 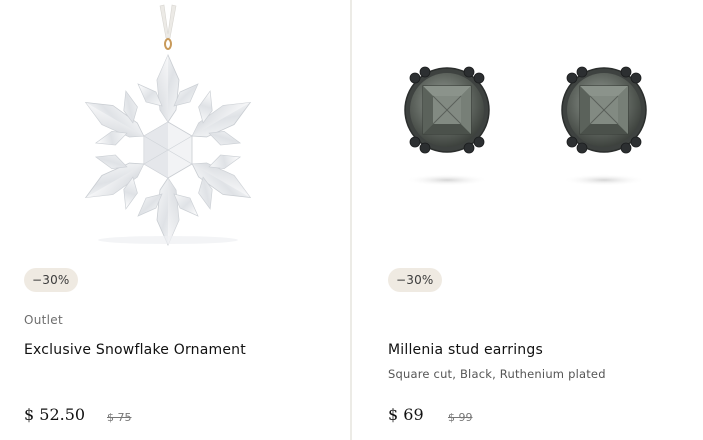 I want to click on product-category: Outlet, so click(x=43, y=320).